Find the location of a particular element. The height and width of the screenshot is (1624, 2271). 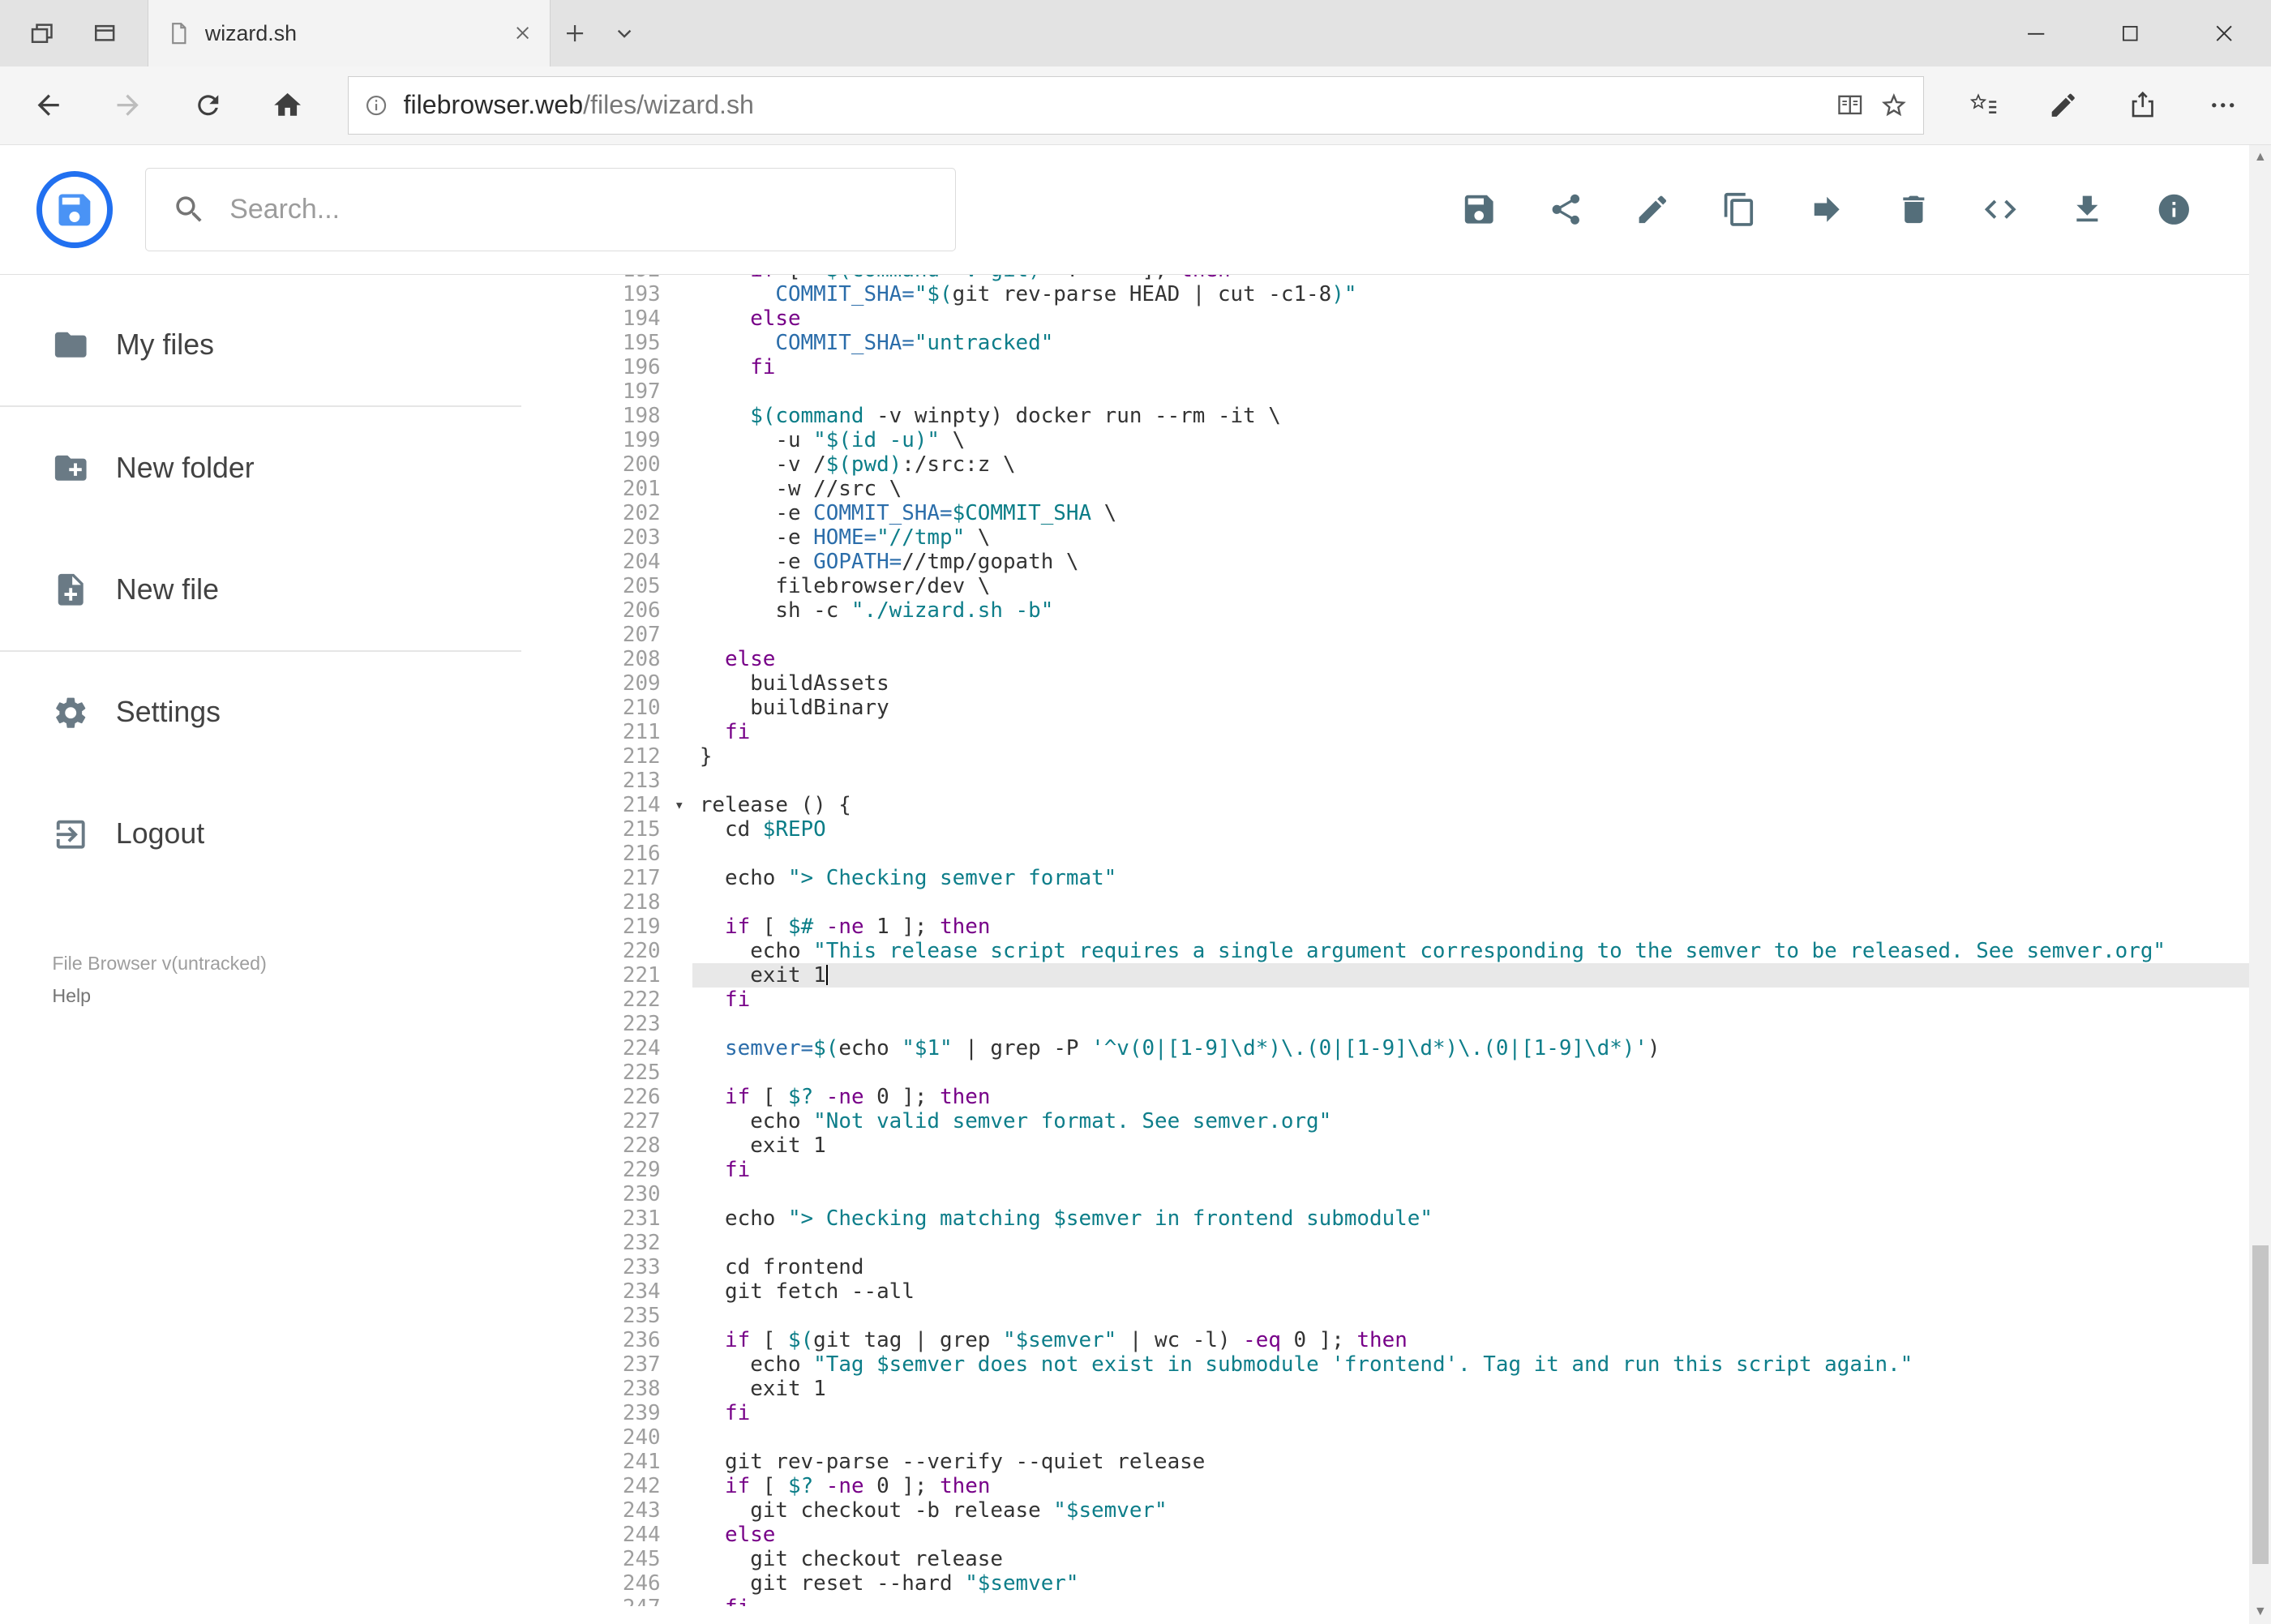

code-line: 208 else is located at coordinates (1385, 659).